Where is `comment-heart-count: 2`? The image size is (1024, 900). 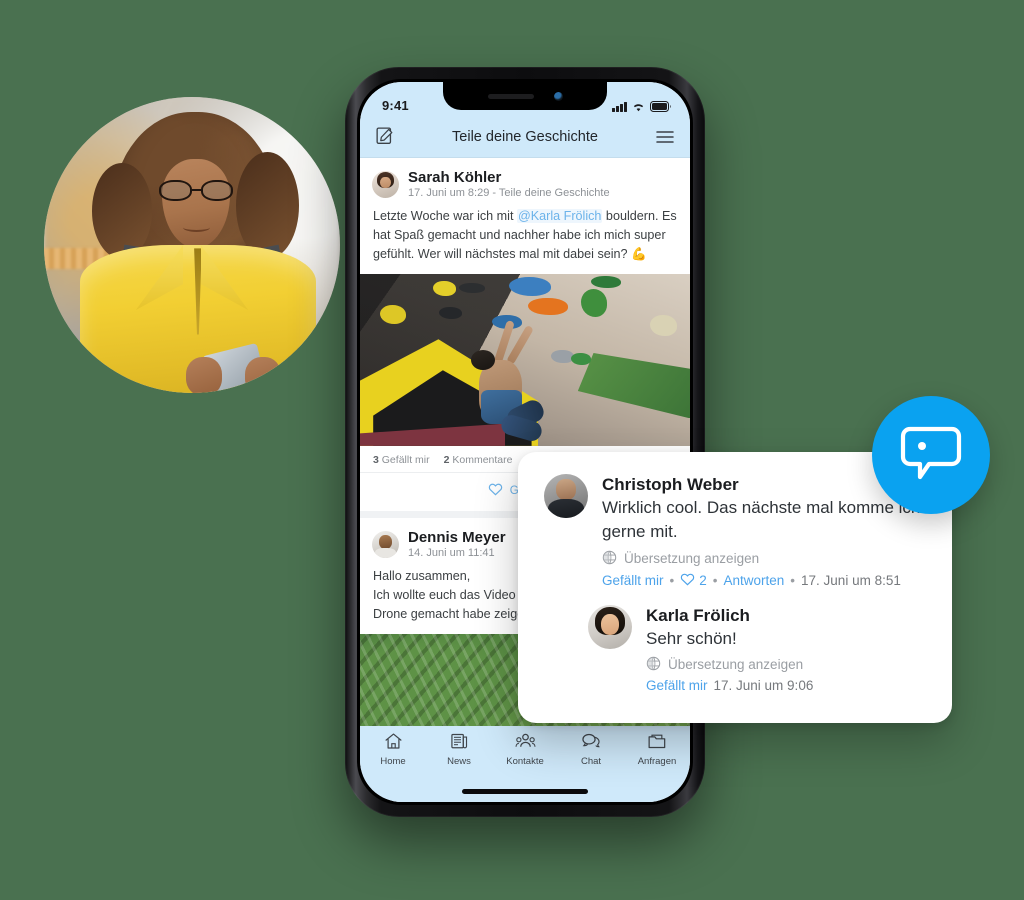
comment-heart-count: 2 is located at coordinates (693, 580).